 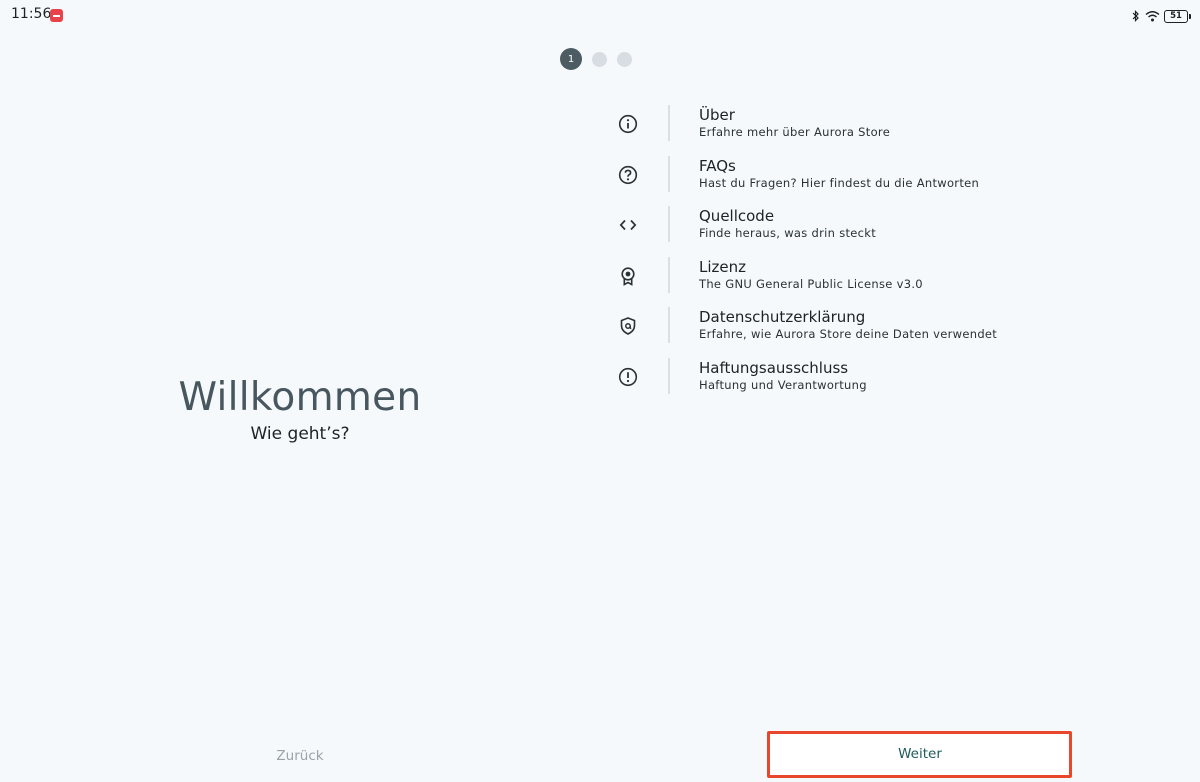 What do you see at coordinates (811, 283) in the screenshot?
I see `link-subtitle: The GNU General Public License v3.0` at bounding box center [811, 283].